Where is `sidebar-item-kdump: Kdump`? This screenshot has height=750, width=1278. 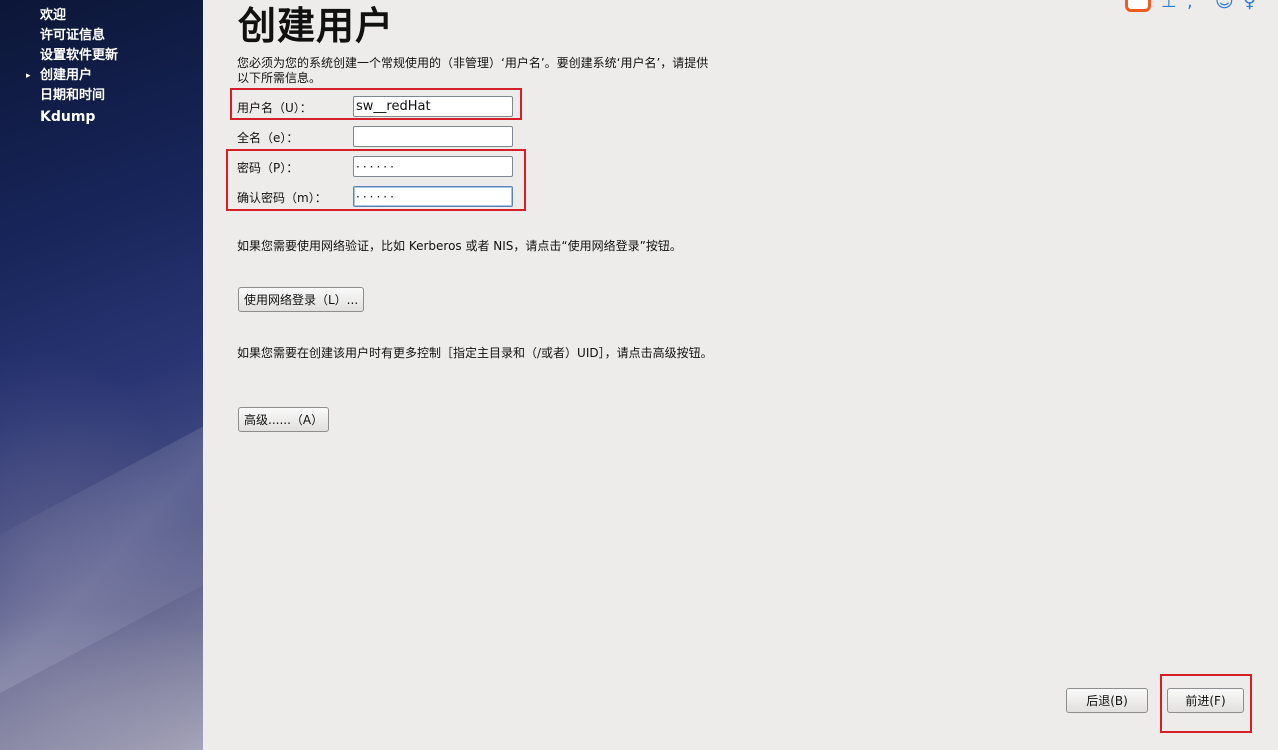
sidebar-item-kdump: Kdump is located at coordinates (101, 117).